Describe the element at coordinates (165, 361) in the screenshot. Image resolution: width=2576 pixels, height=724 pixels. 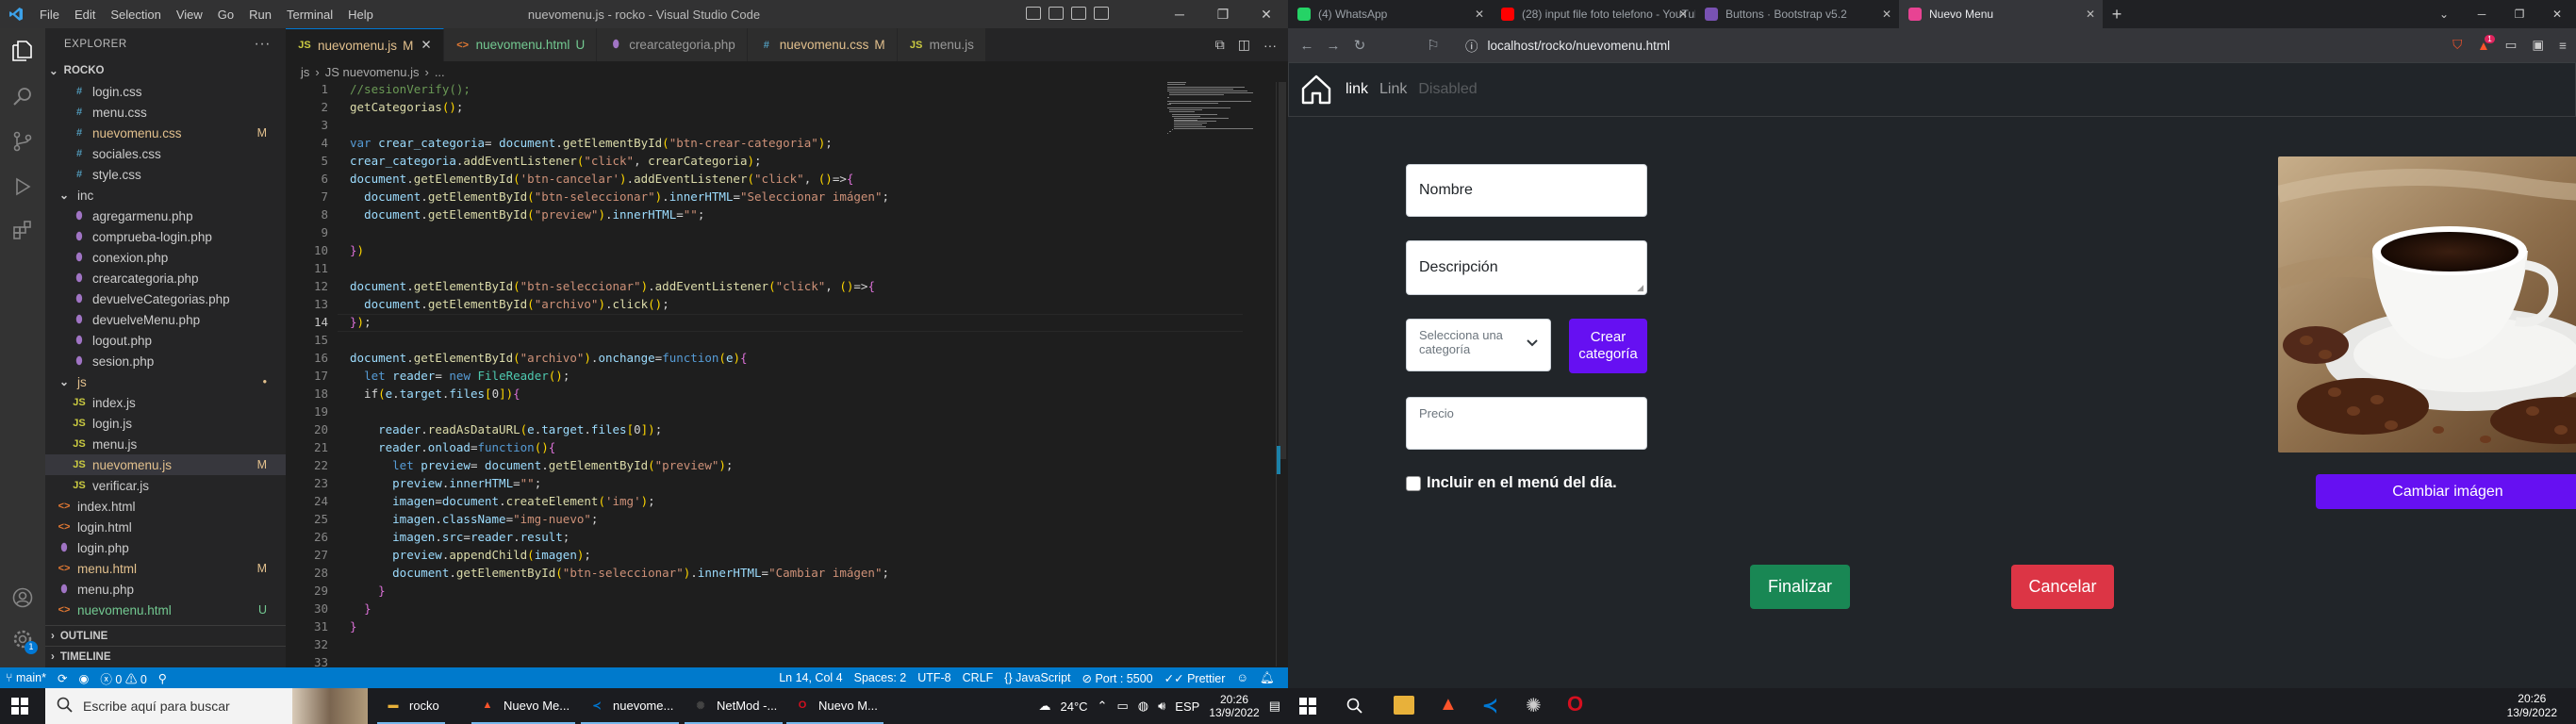
I see `file-sesion-php: ⬮ sesion.php` at that location.